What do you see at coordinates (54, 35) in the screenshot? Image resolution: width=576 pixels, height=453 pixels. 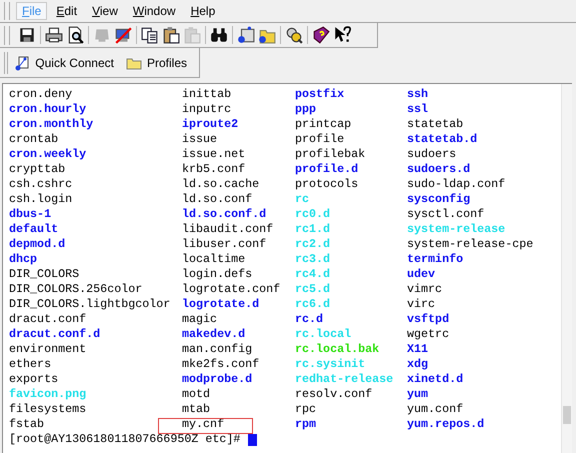 I see `print-icon` at bounding box center [54, 35].